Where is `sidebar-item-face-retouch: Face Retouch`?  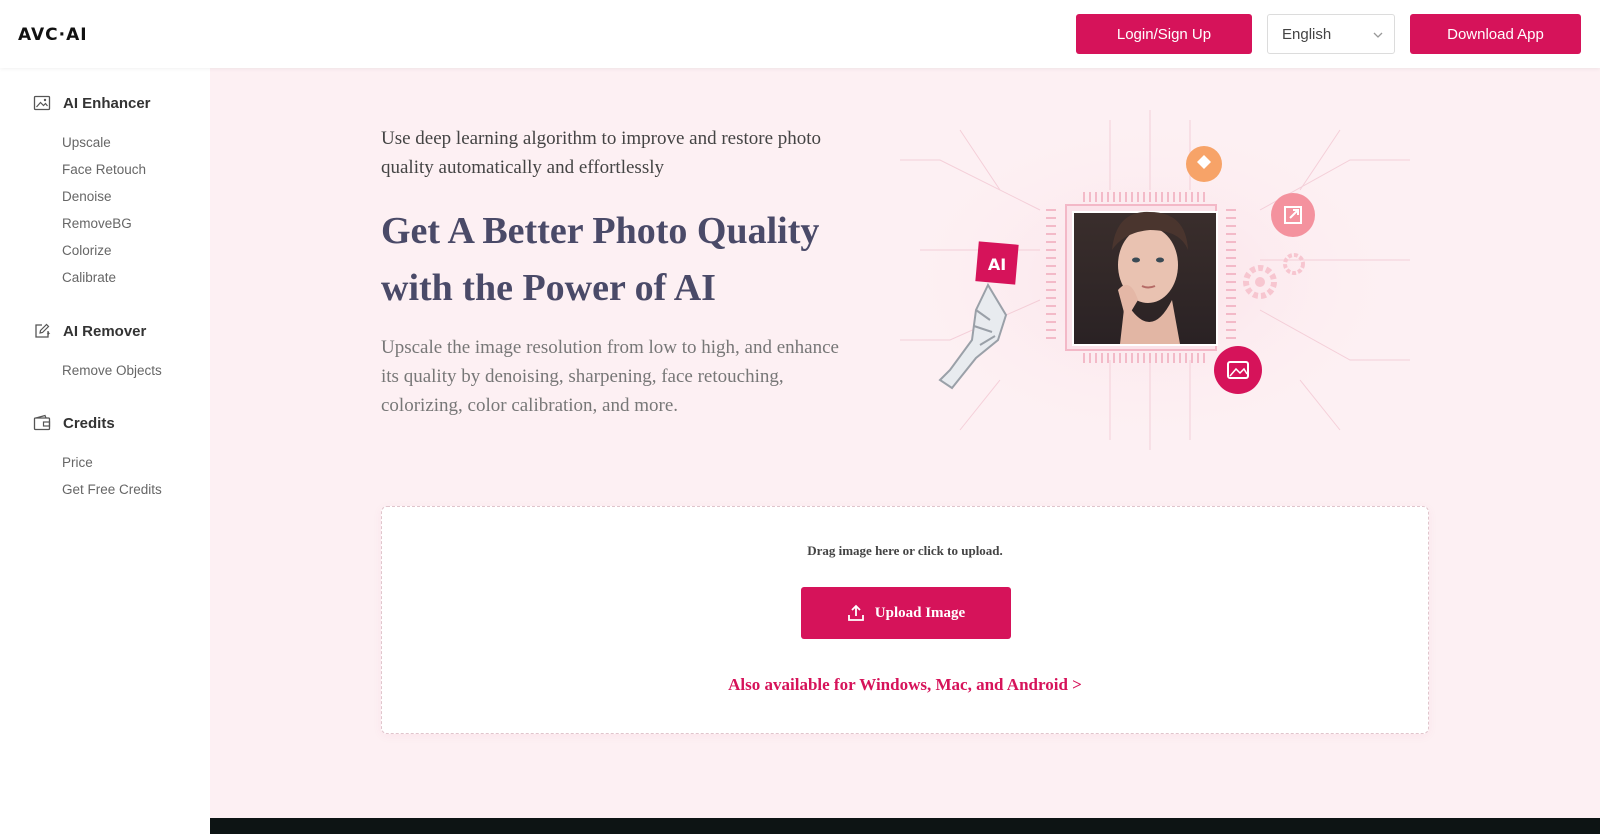 sidebar-item-face-retouch: Face Retouch is located at coordinates (104, 169).